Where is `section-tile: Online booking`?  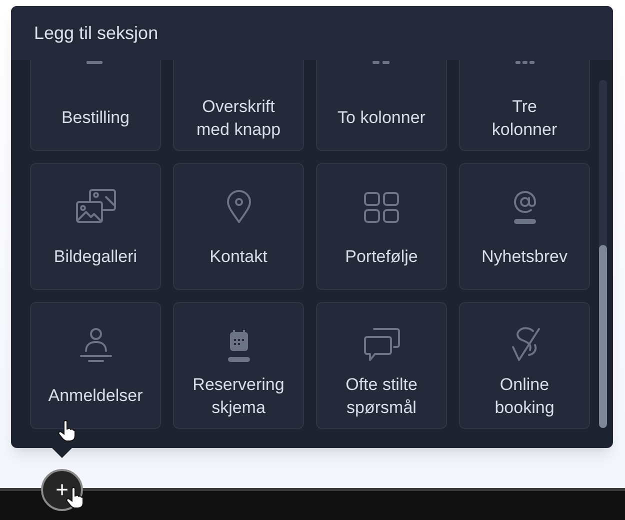 section-tile: Online booking is located at coordinates (524, 365).